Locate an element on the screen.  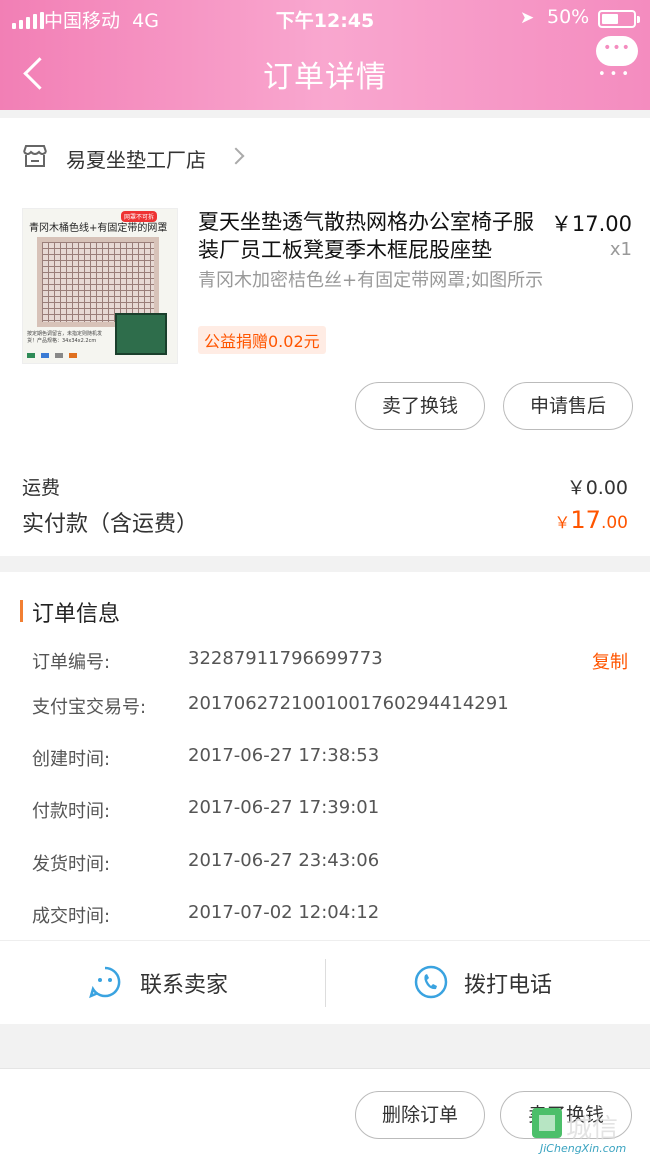
contact-actions: 联系卖家 拨打电话 is located at coordinates (325, 982).